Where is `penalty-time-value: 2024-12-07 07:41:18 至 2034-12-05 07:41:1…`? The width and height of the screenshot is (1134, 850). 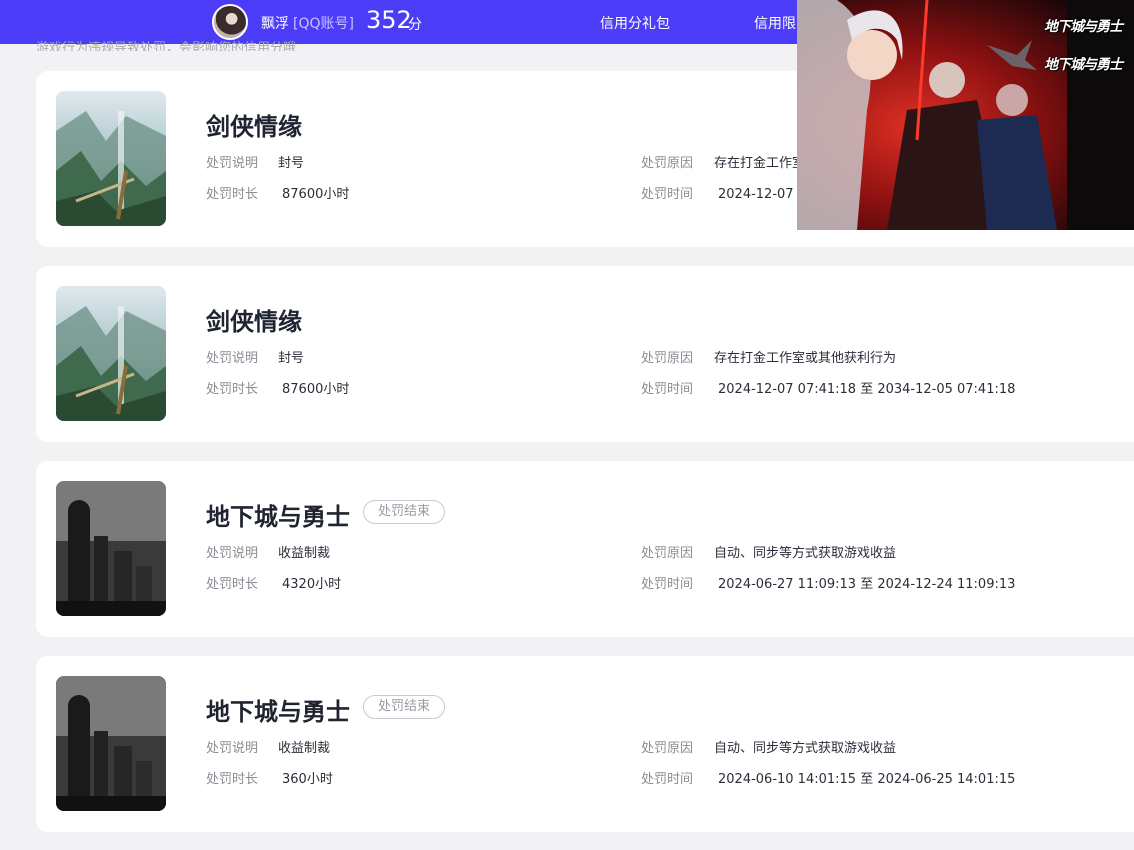
penalty-time-value: 2024-12-07 07:41:18 至 2034-12-05 07:41:1… is located at coordinates (867, 389).